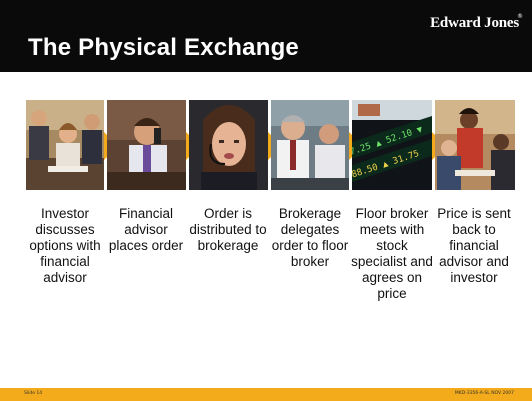 Image resolution: width=532 pixels, height=401 pixels. I want to click on phone-call-photo, so click(146, 145).